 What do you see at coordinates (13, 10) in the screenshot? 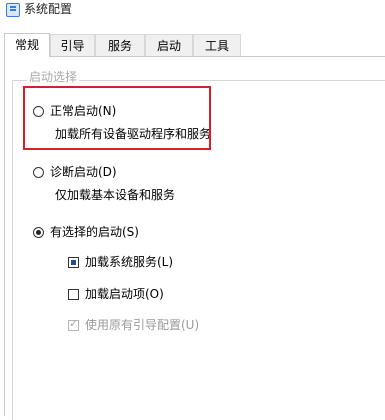
I see `msconfig-icon` at bounding box center [13, 10].